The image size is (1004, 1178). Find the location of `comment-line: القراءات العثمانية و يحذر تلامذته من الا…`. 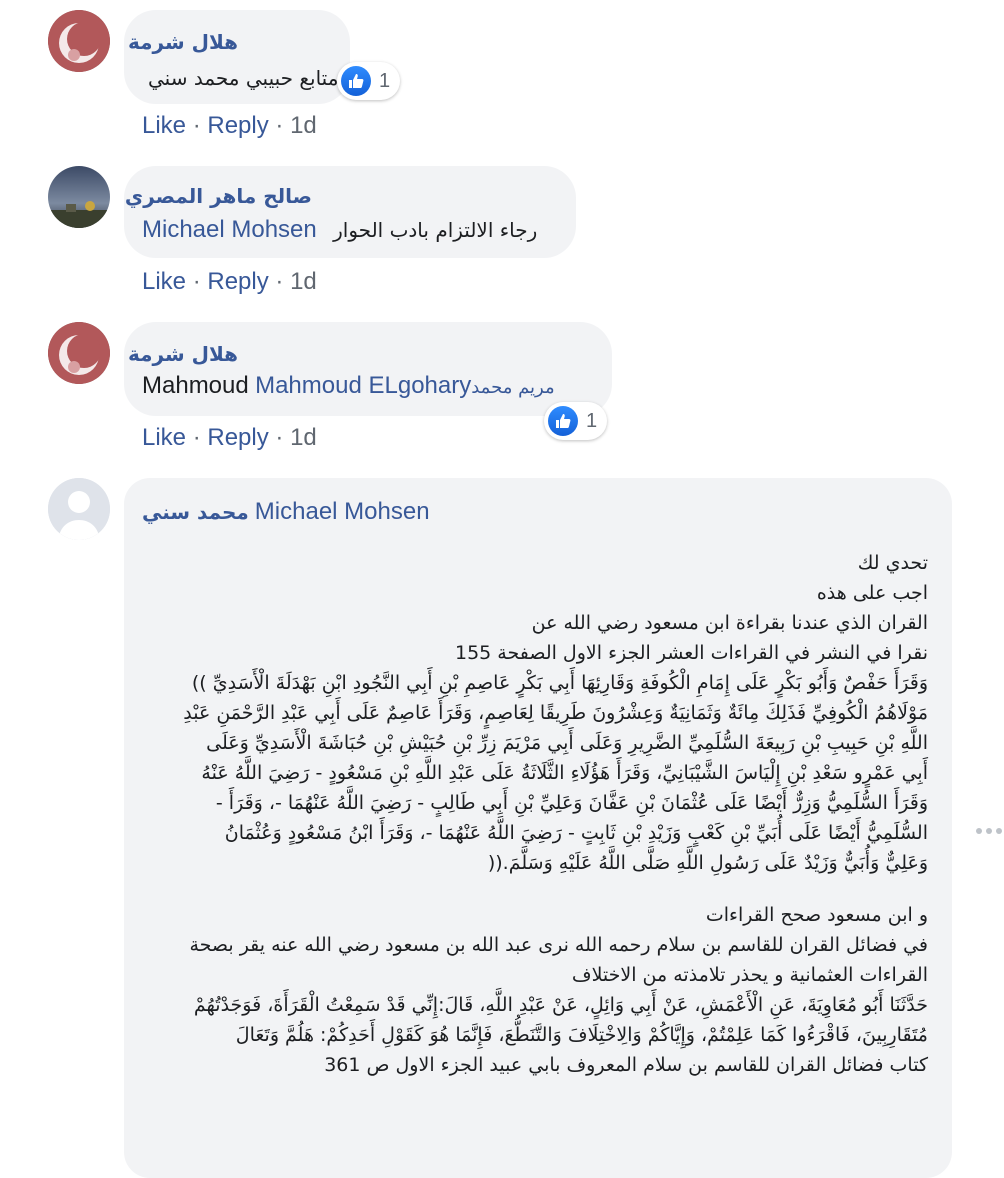

comment-line: القراءات العثمانية و يحذر تلامذته من الا… is located at coordinates (749, 975).